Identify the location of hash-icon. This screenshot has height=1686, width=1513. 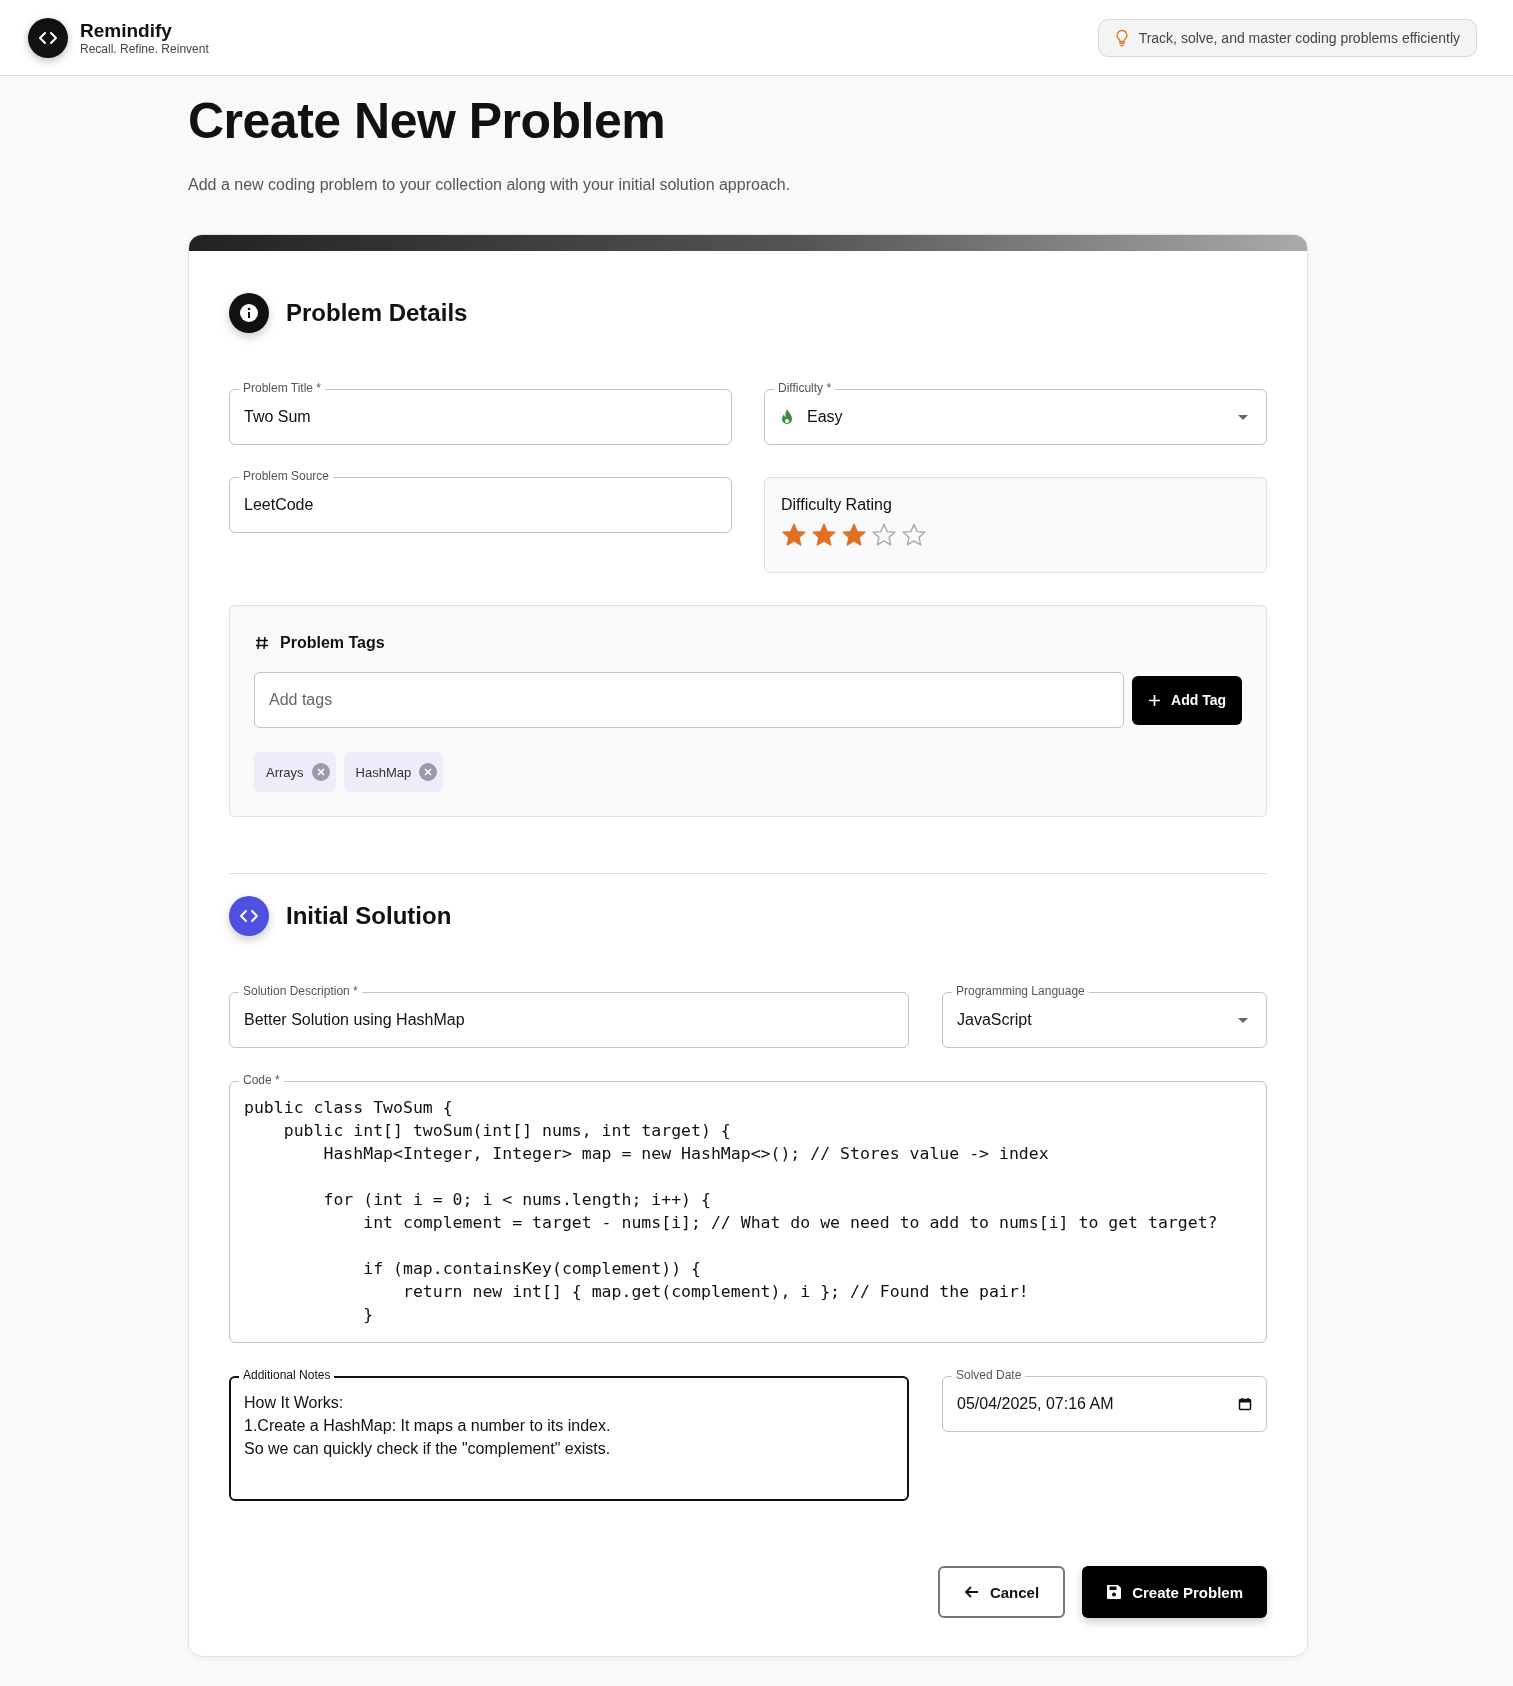
(262, 643).